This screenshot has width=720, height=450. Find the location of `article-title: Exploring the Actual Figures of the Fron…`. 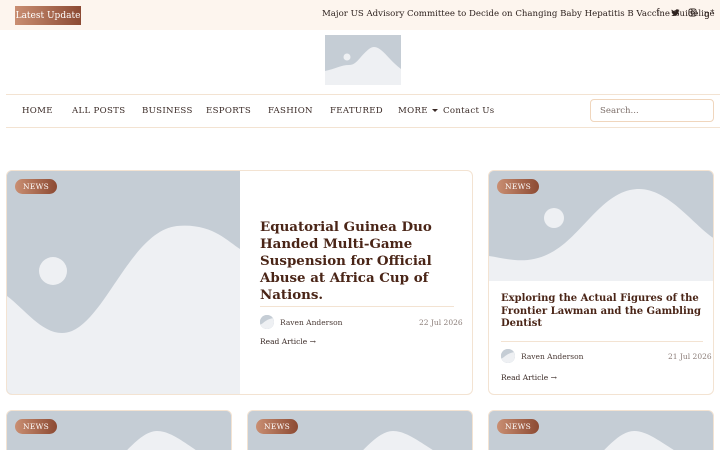

article-title: Exploring the Actual Figures of the Fron… is located at coordinates (603, 312).